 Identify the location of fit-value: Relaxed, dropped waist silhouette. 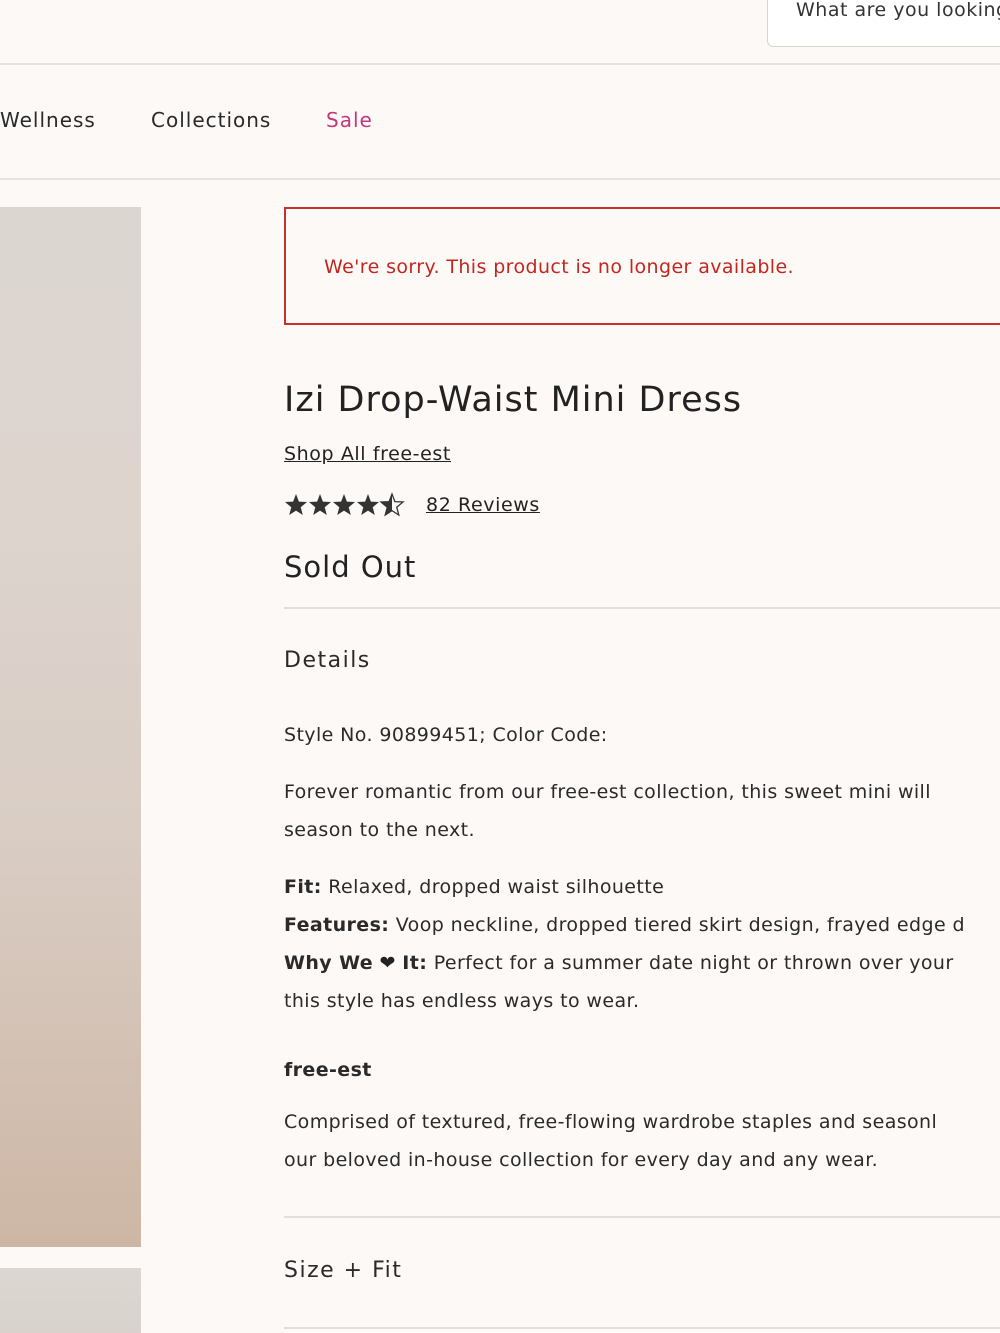
(496, 887).